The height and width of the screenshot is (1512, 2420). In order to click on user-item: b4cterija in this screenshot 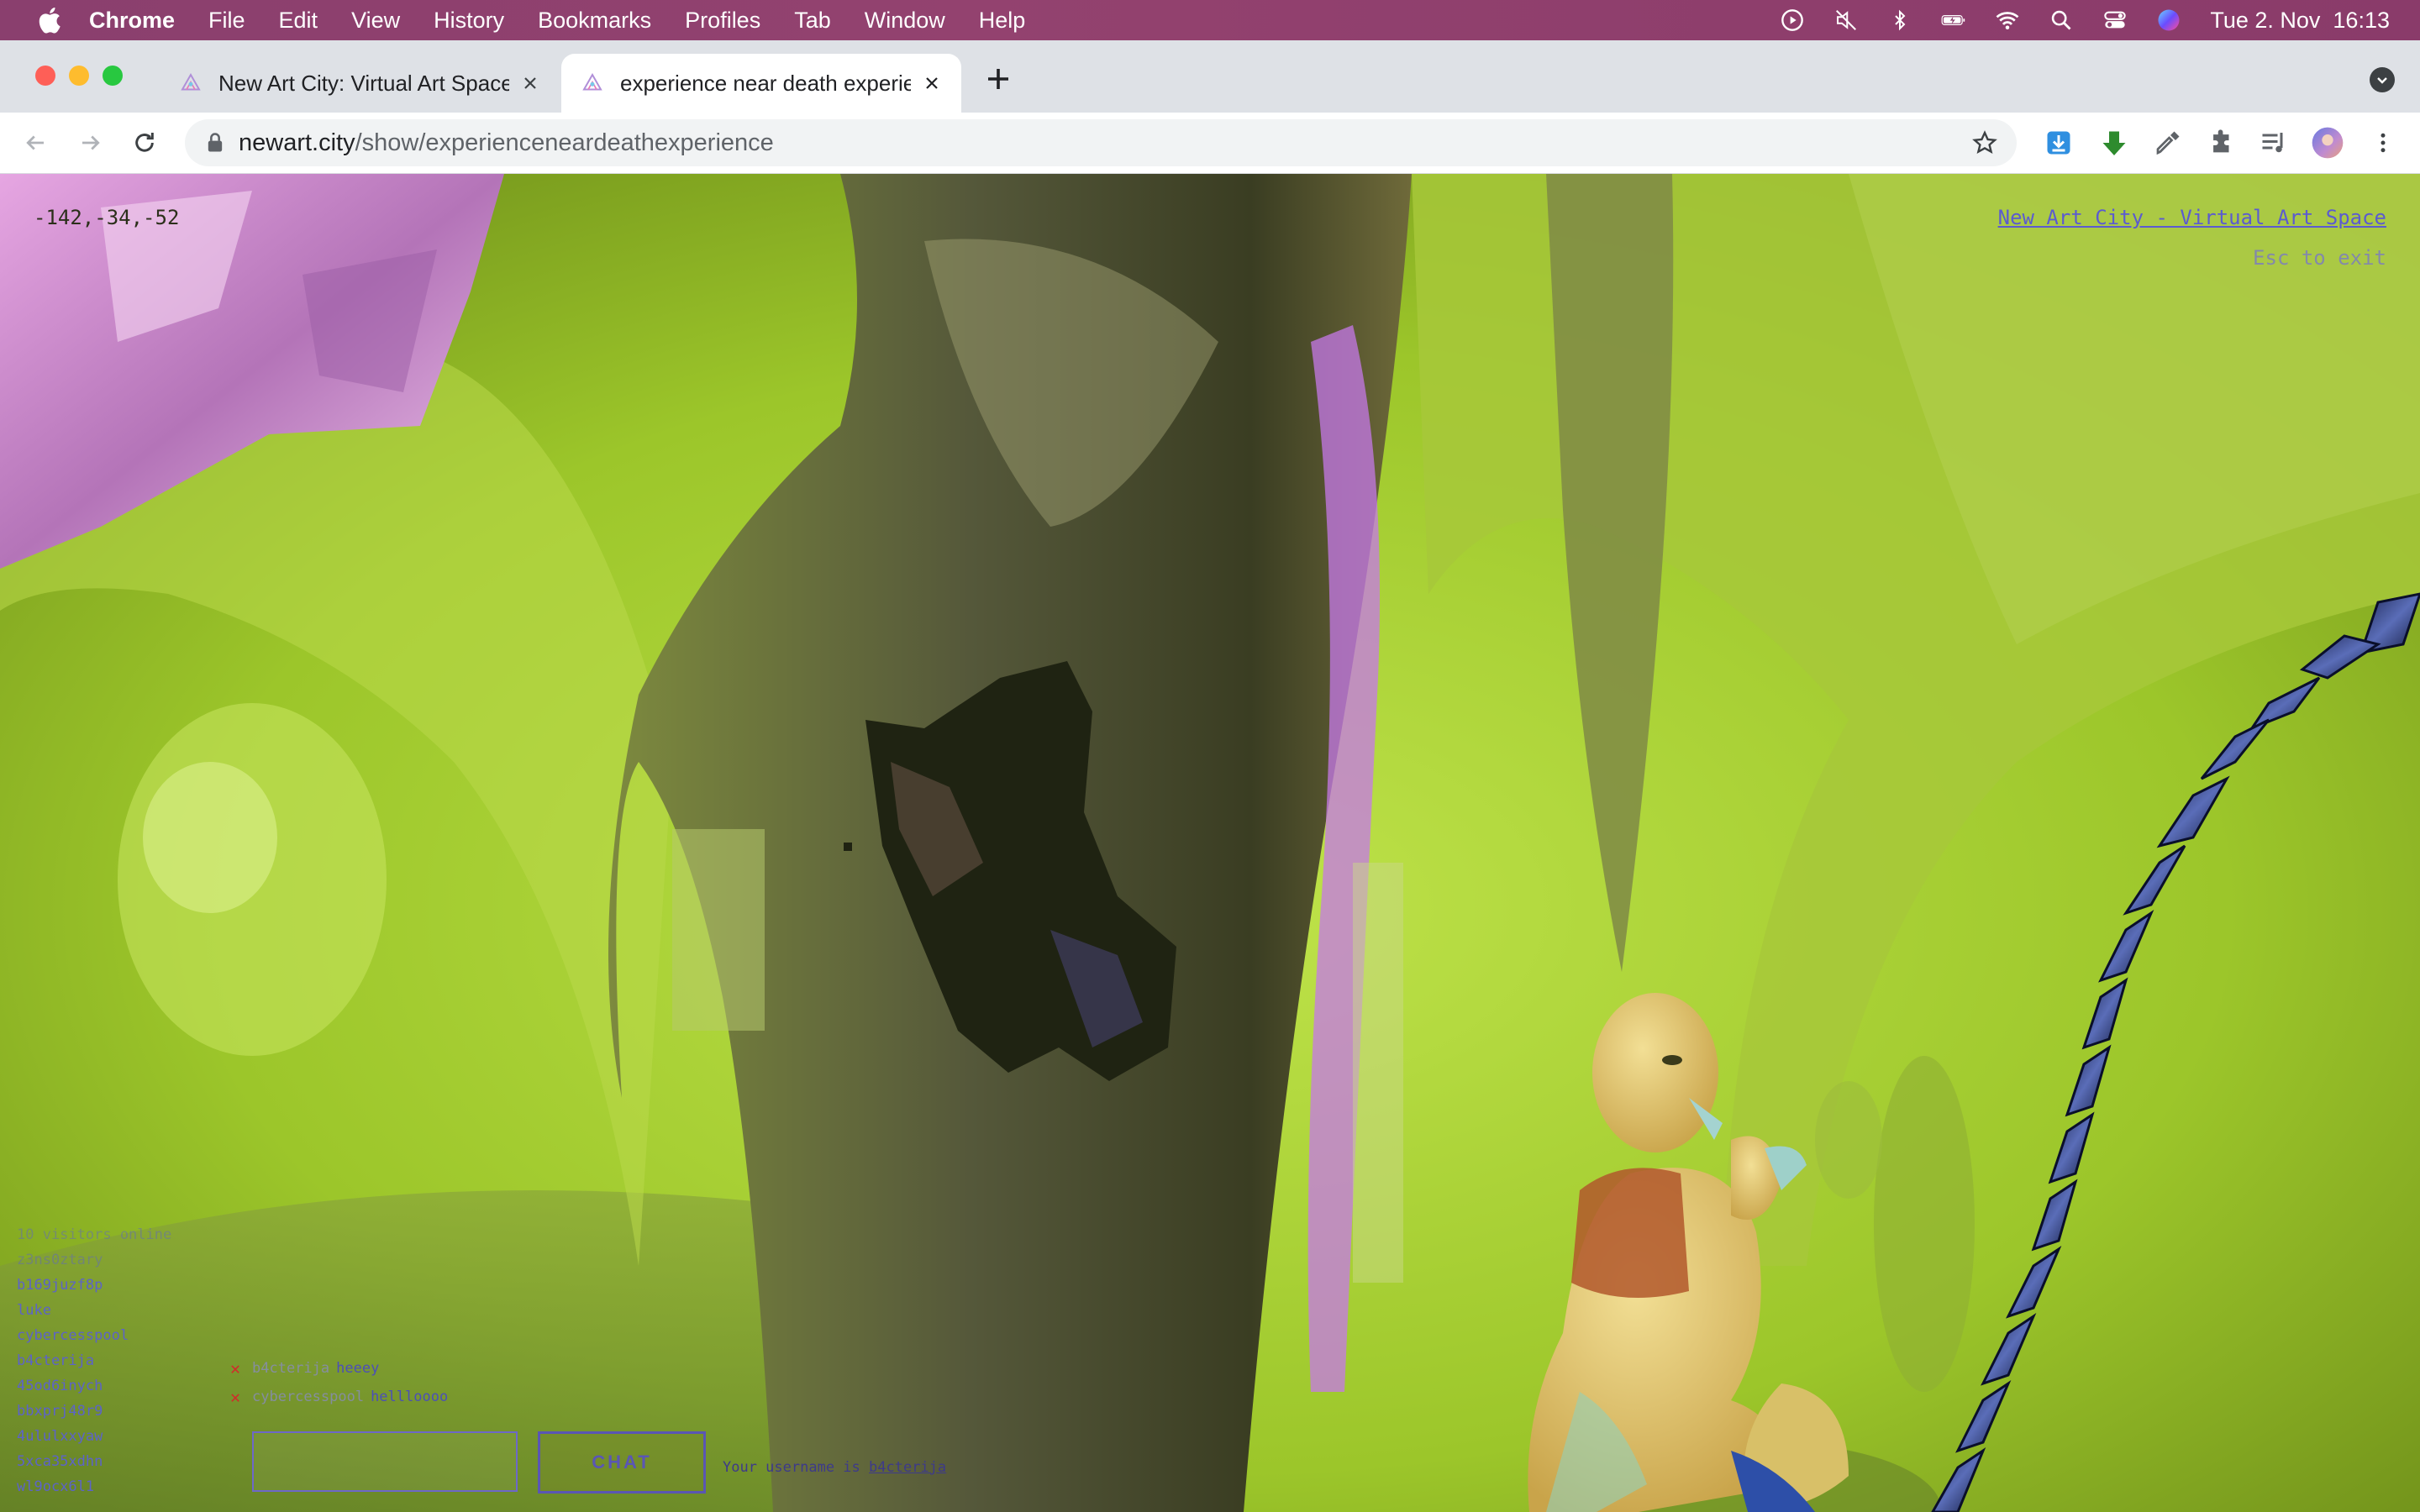, I will do `click(94, 1360)`.